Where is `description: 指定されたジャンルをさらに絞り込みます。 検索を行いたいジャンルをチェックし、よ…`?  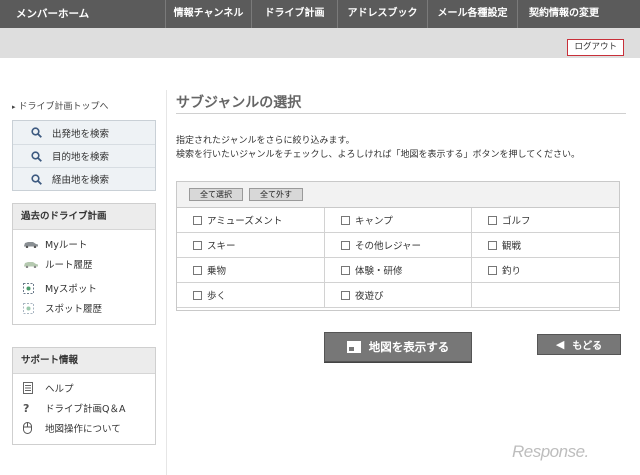
description: 指定されたジャンルをさらに絞り込みます。 検索を行いたいジャンルをチェックし、よ… is located at coordinates (401, 148).